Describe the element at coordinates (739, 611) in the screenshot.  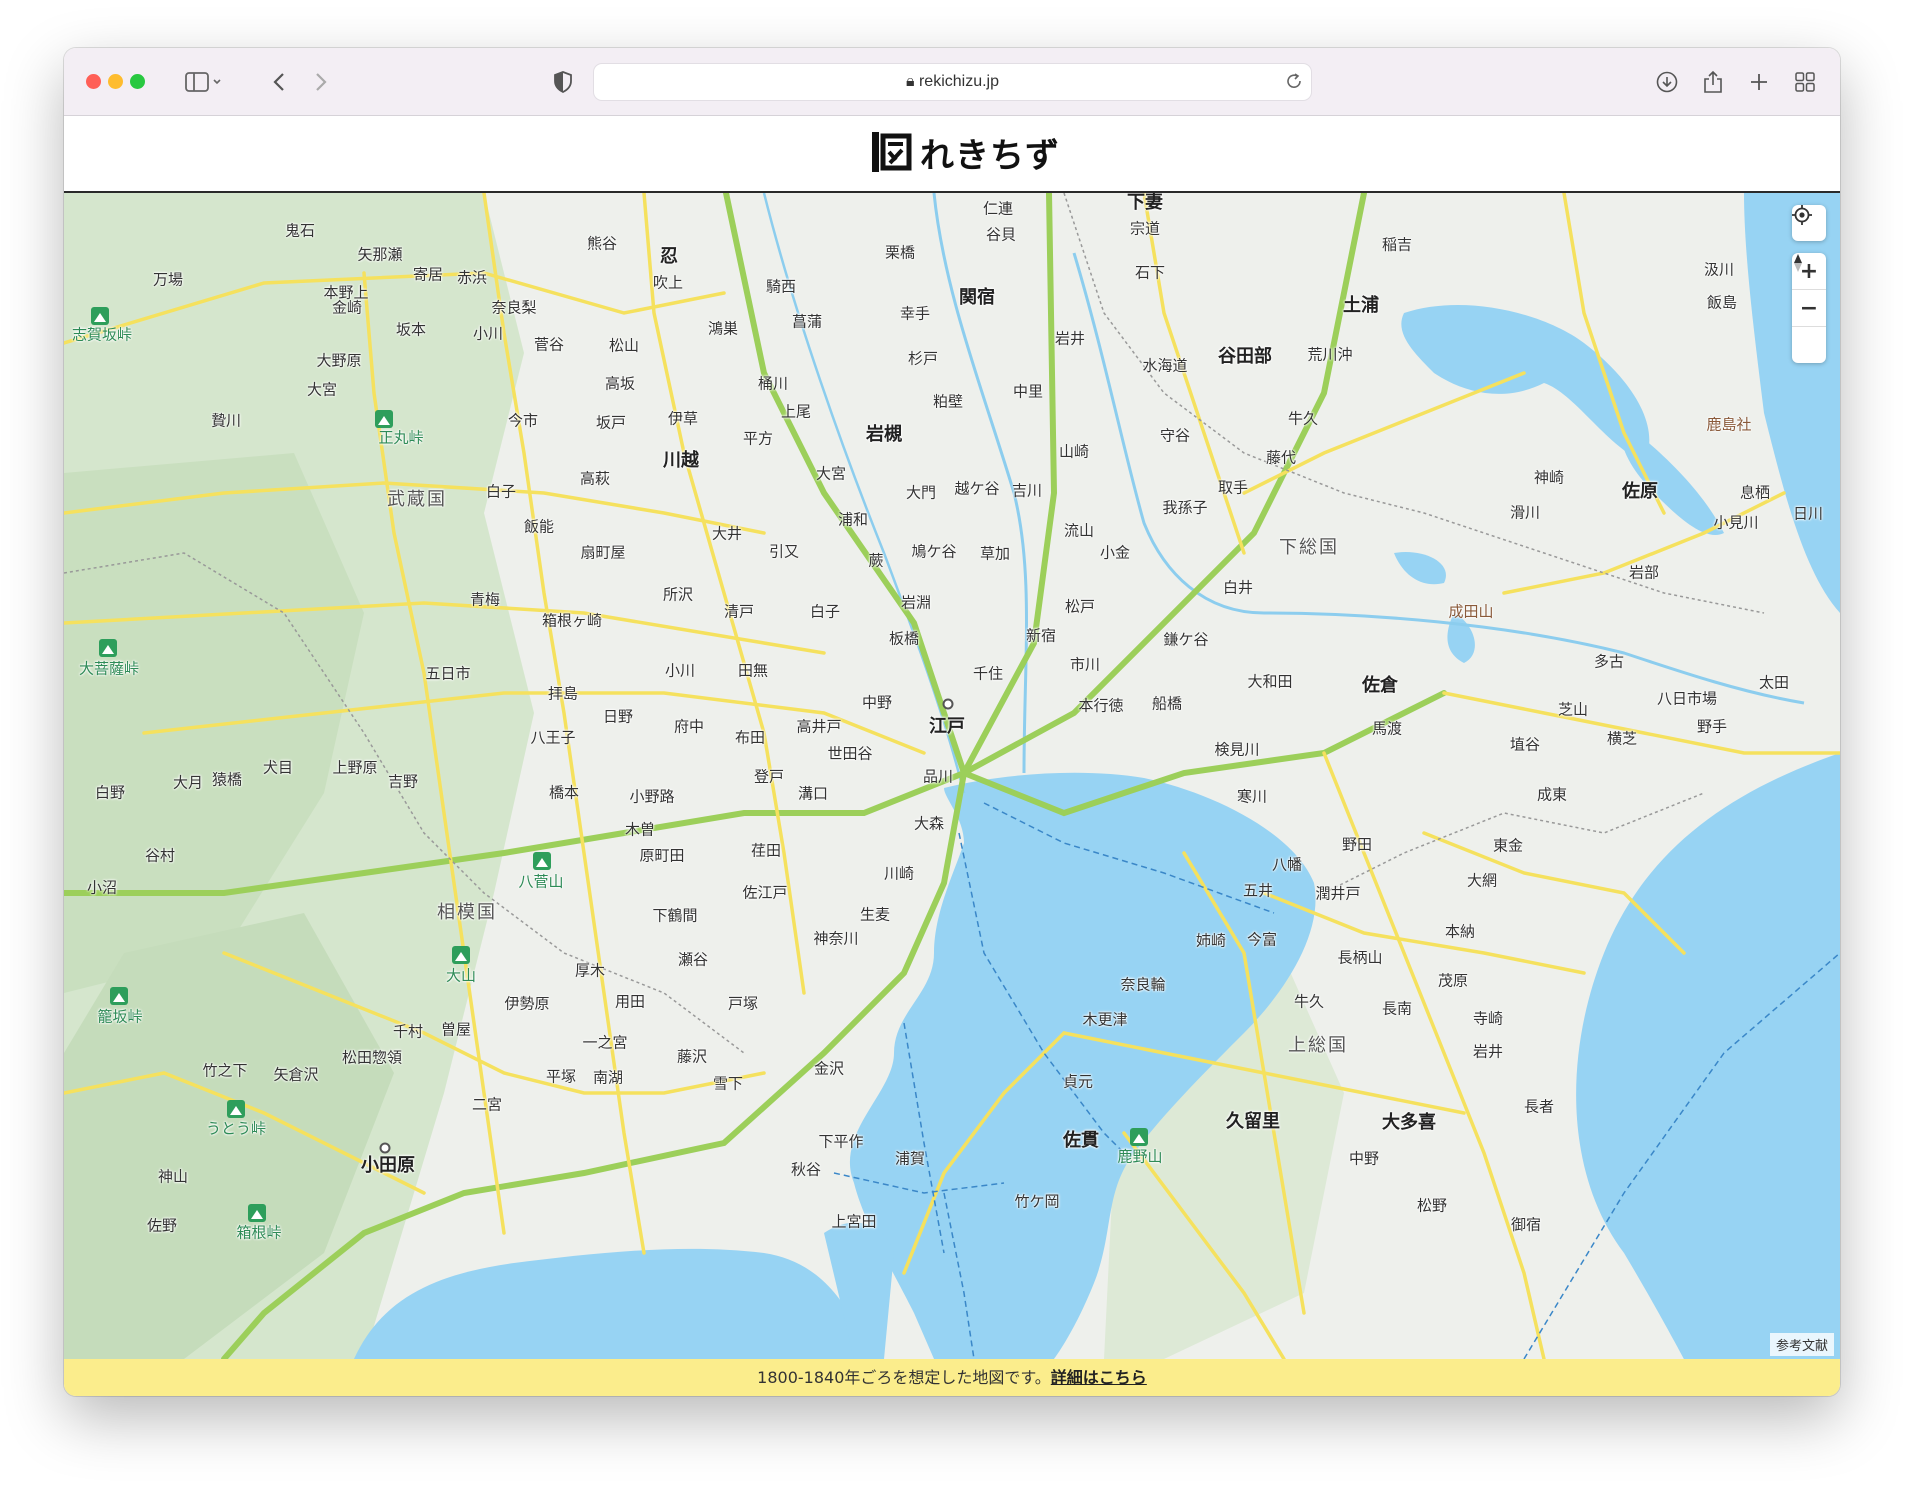
I see `place-label: 清戸` at that location.